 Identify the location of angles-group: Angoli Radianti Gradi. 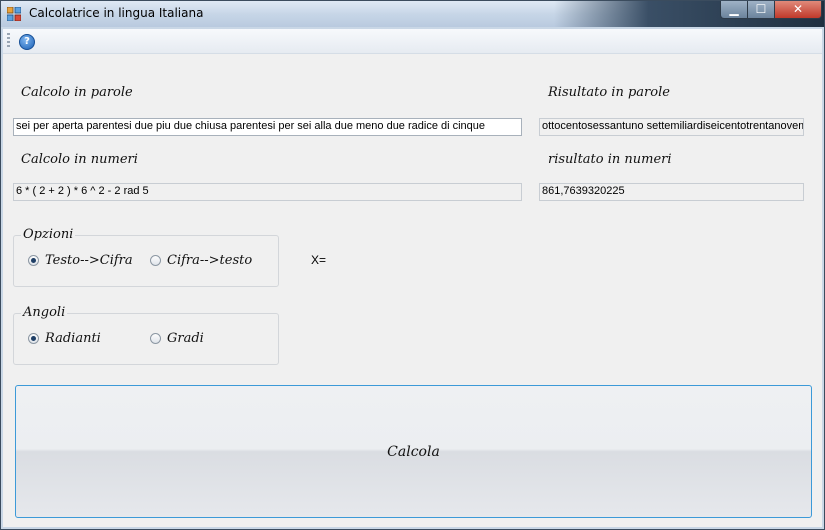
(146, 335).